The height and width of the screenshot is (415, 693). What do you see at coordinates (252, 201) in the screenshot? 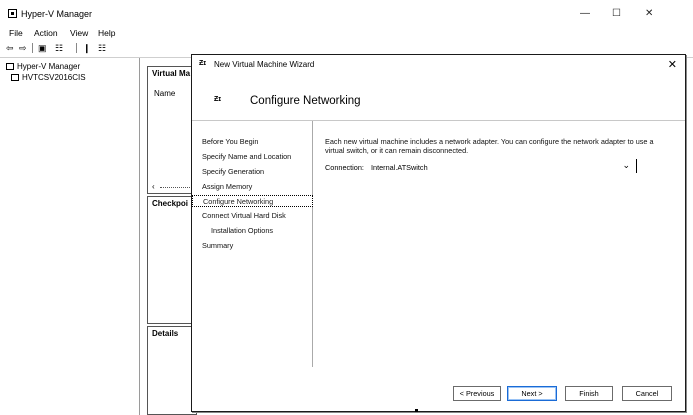
I see `step-configure-networking: Configure Networking` at bounding box center [252, 201].